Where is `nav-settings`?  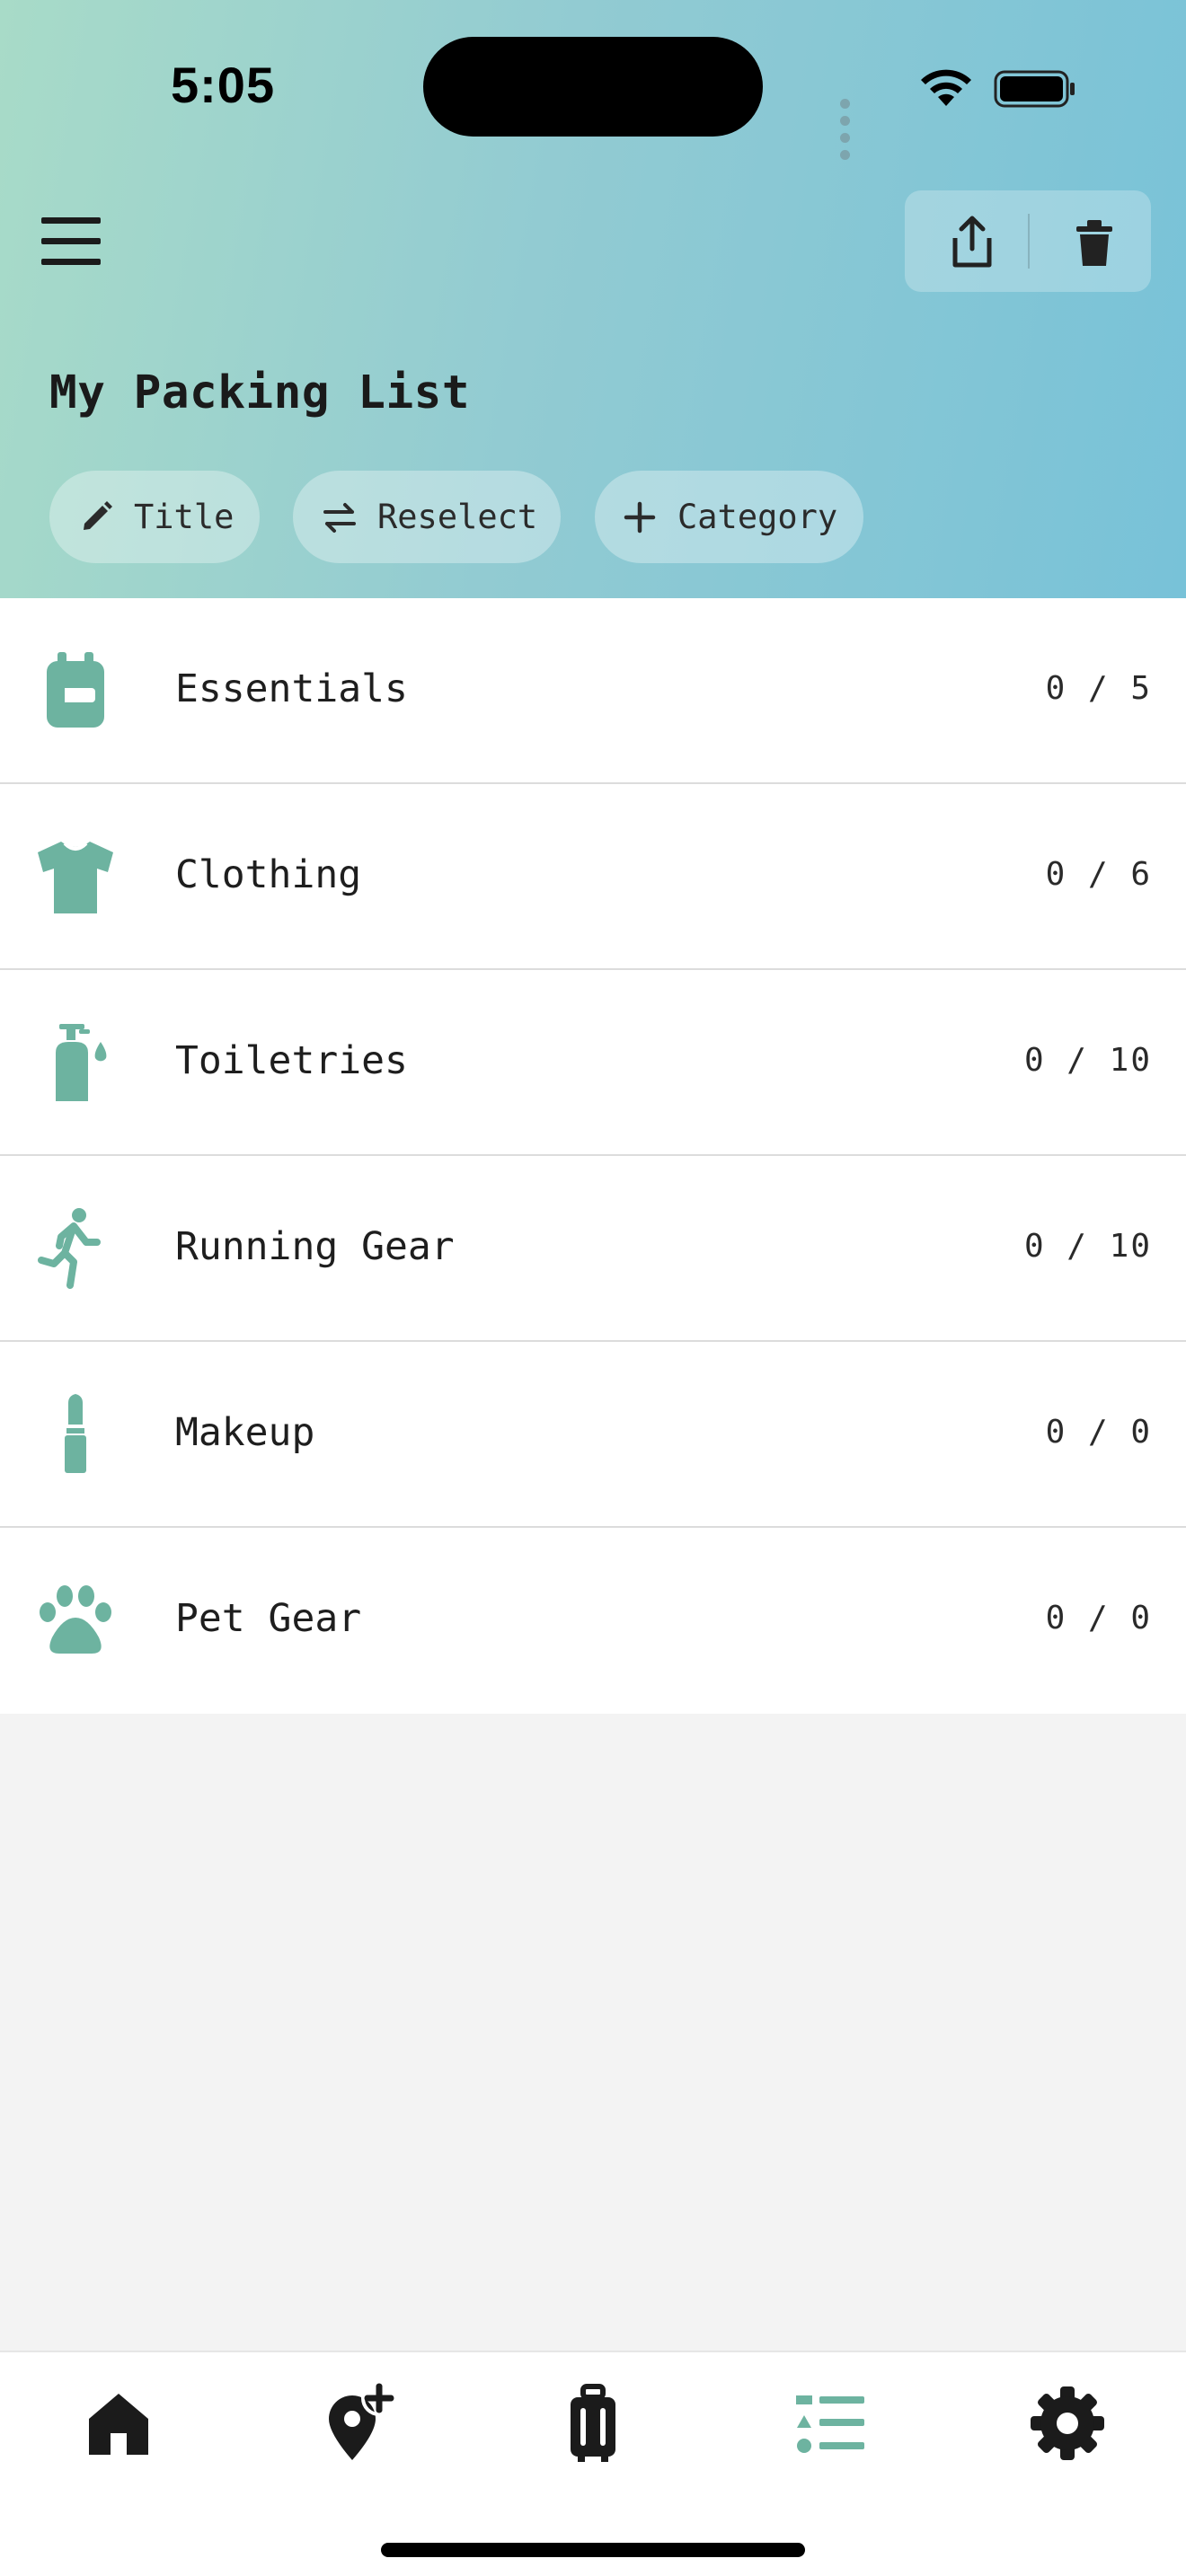 nav-settings is located at coordinates (1067, 2423).